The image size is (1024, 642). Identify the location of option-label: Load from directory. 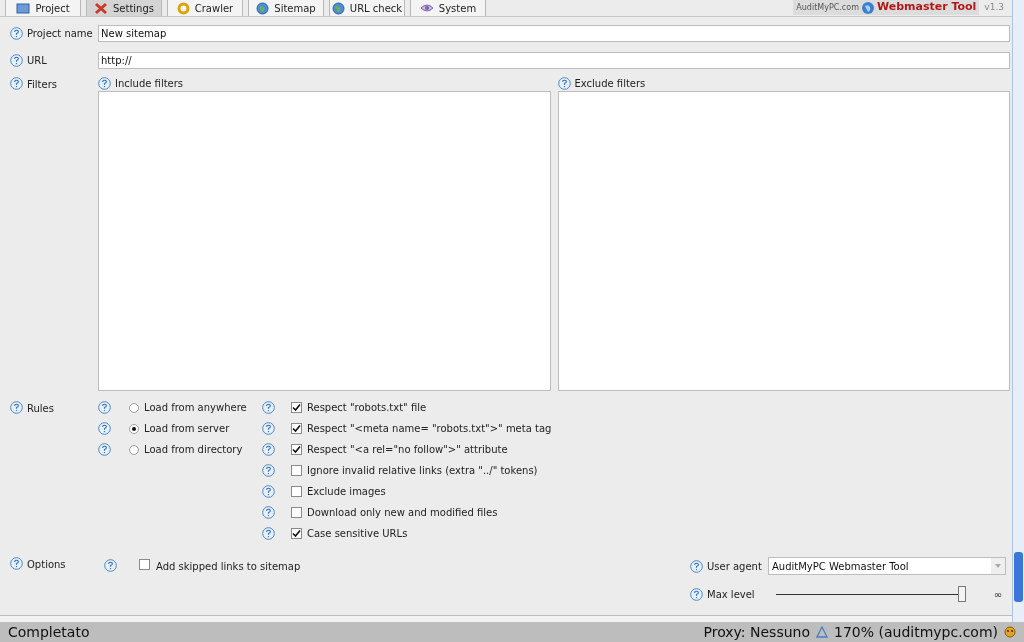
(193, 450).